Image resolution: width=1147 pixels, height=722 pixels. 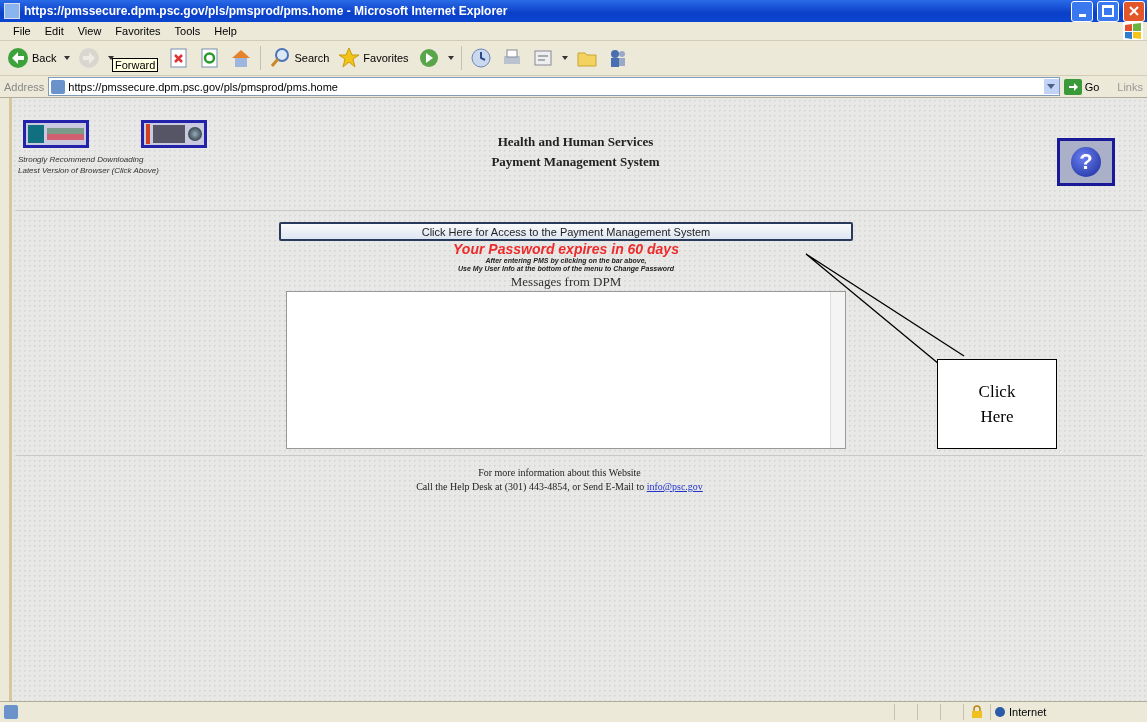 What do you see at coordinates (1000, 712) in the screenshot?
I see `globe-icon` at bounding box center [1000, 712].